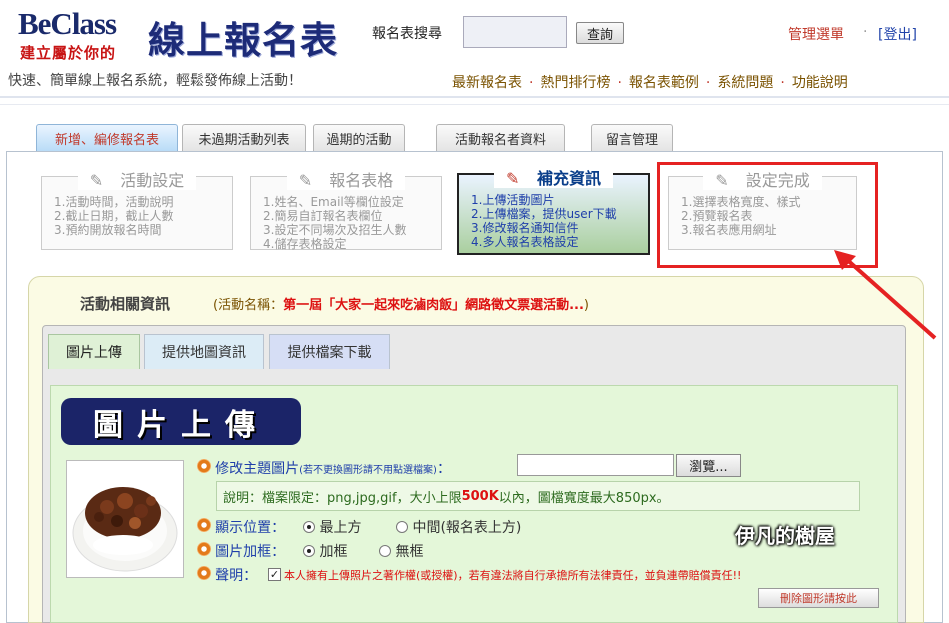 The width and height of the screenshot is (949, 623). I want to click on checkbox-checked-icon: ✓, so click(274, 574).